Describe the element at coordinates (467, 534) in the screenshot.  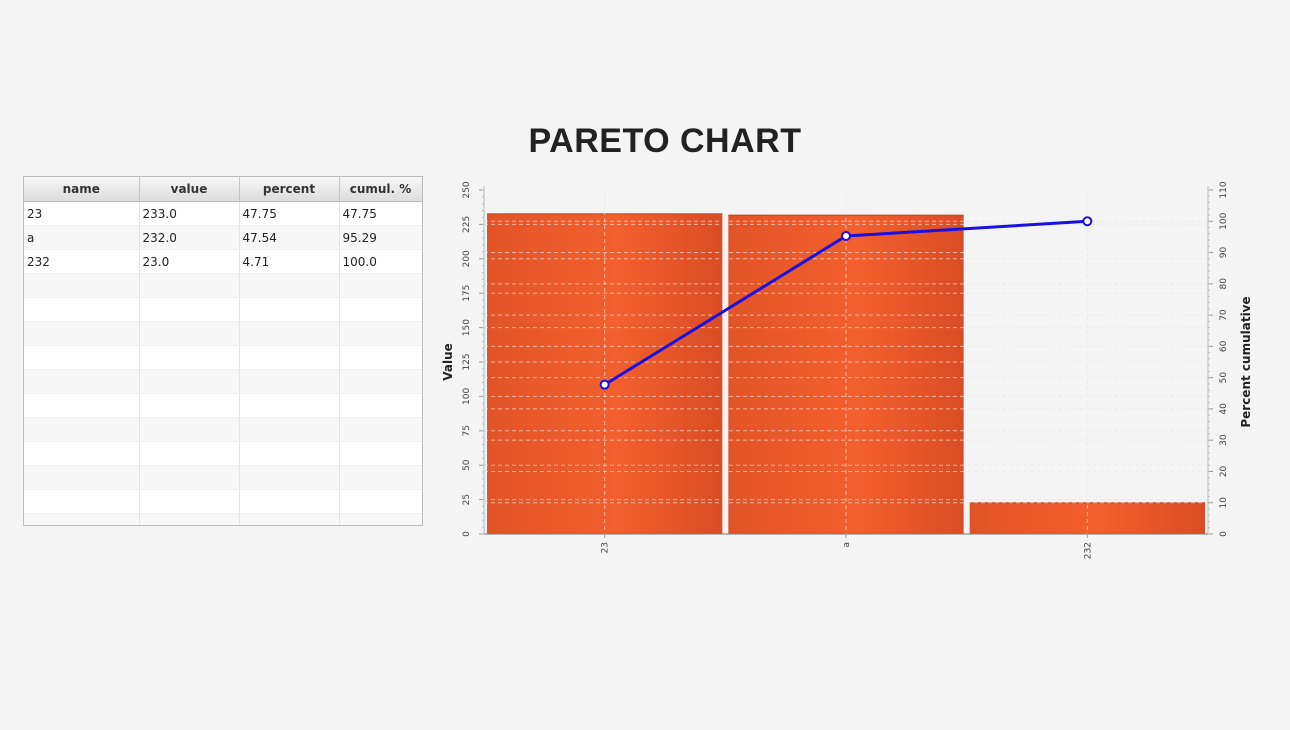
I see `y-tick-label: 0` at that location.